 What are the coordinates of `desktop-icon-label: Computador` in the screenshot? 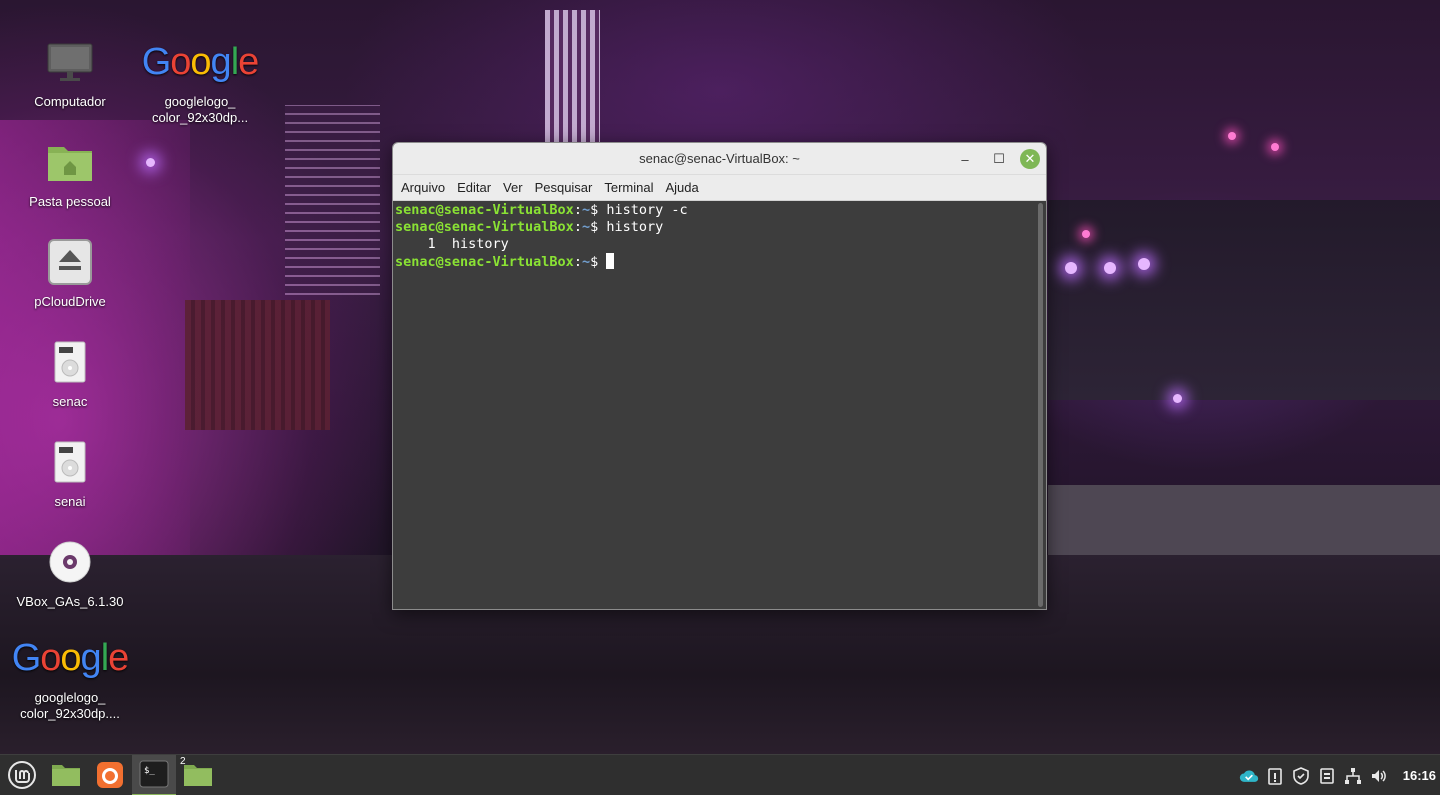 It's located at (70, 101).